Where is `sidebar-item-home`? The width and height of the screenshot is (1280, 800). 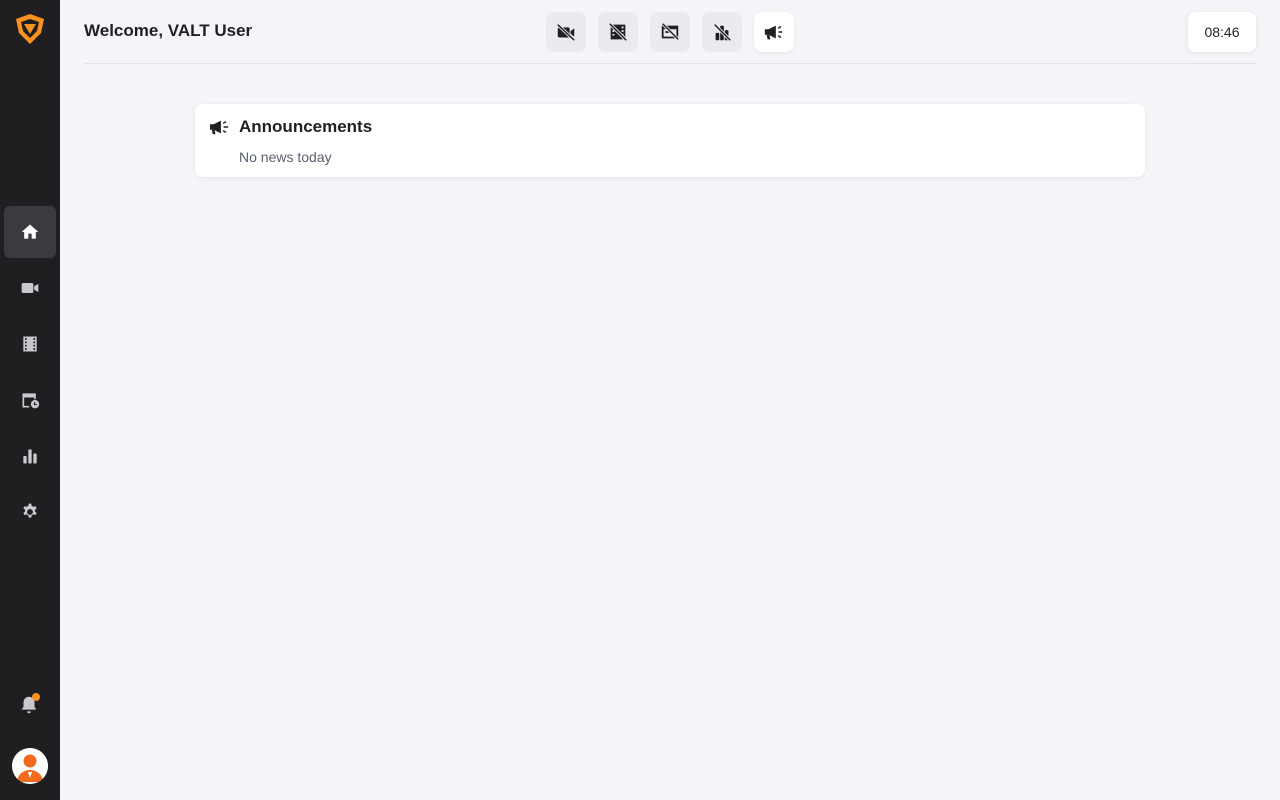
sidebar-item-home is located at coordinates (30, 232).